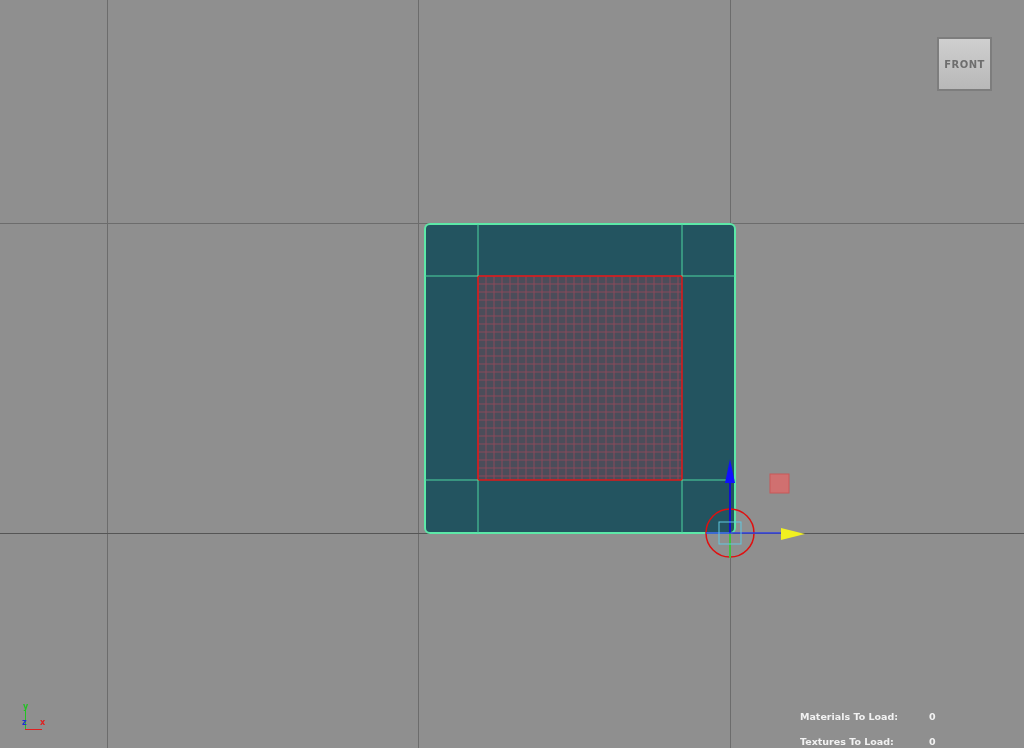 The width and height of the screenshot is (1024, 748). What do you see at coordinates (847, 742) in the screenshot?
I see `stat-label: Textures To Load:` at bounding box center [847, 742].